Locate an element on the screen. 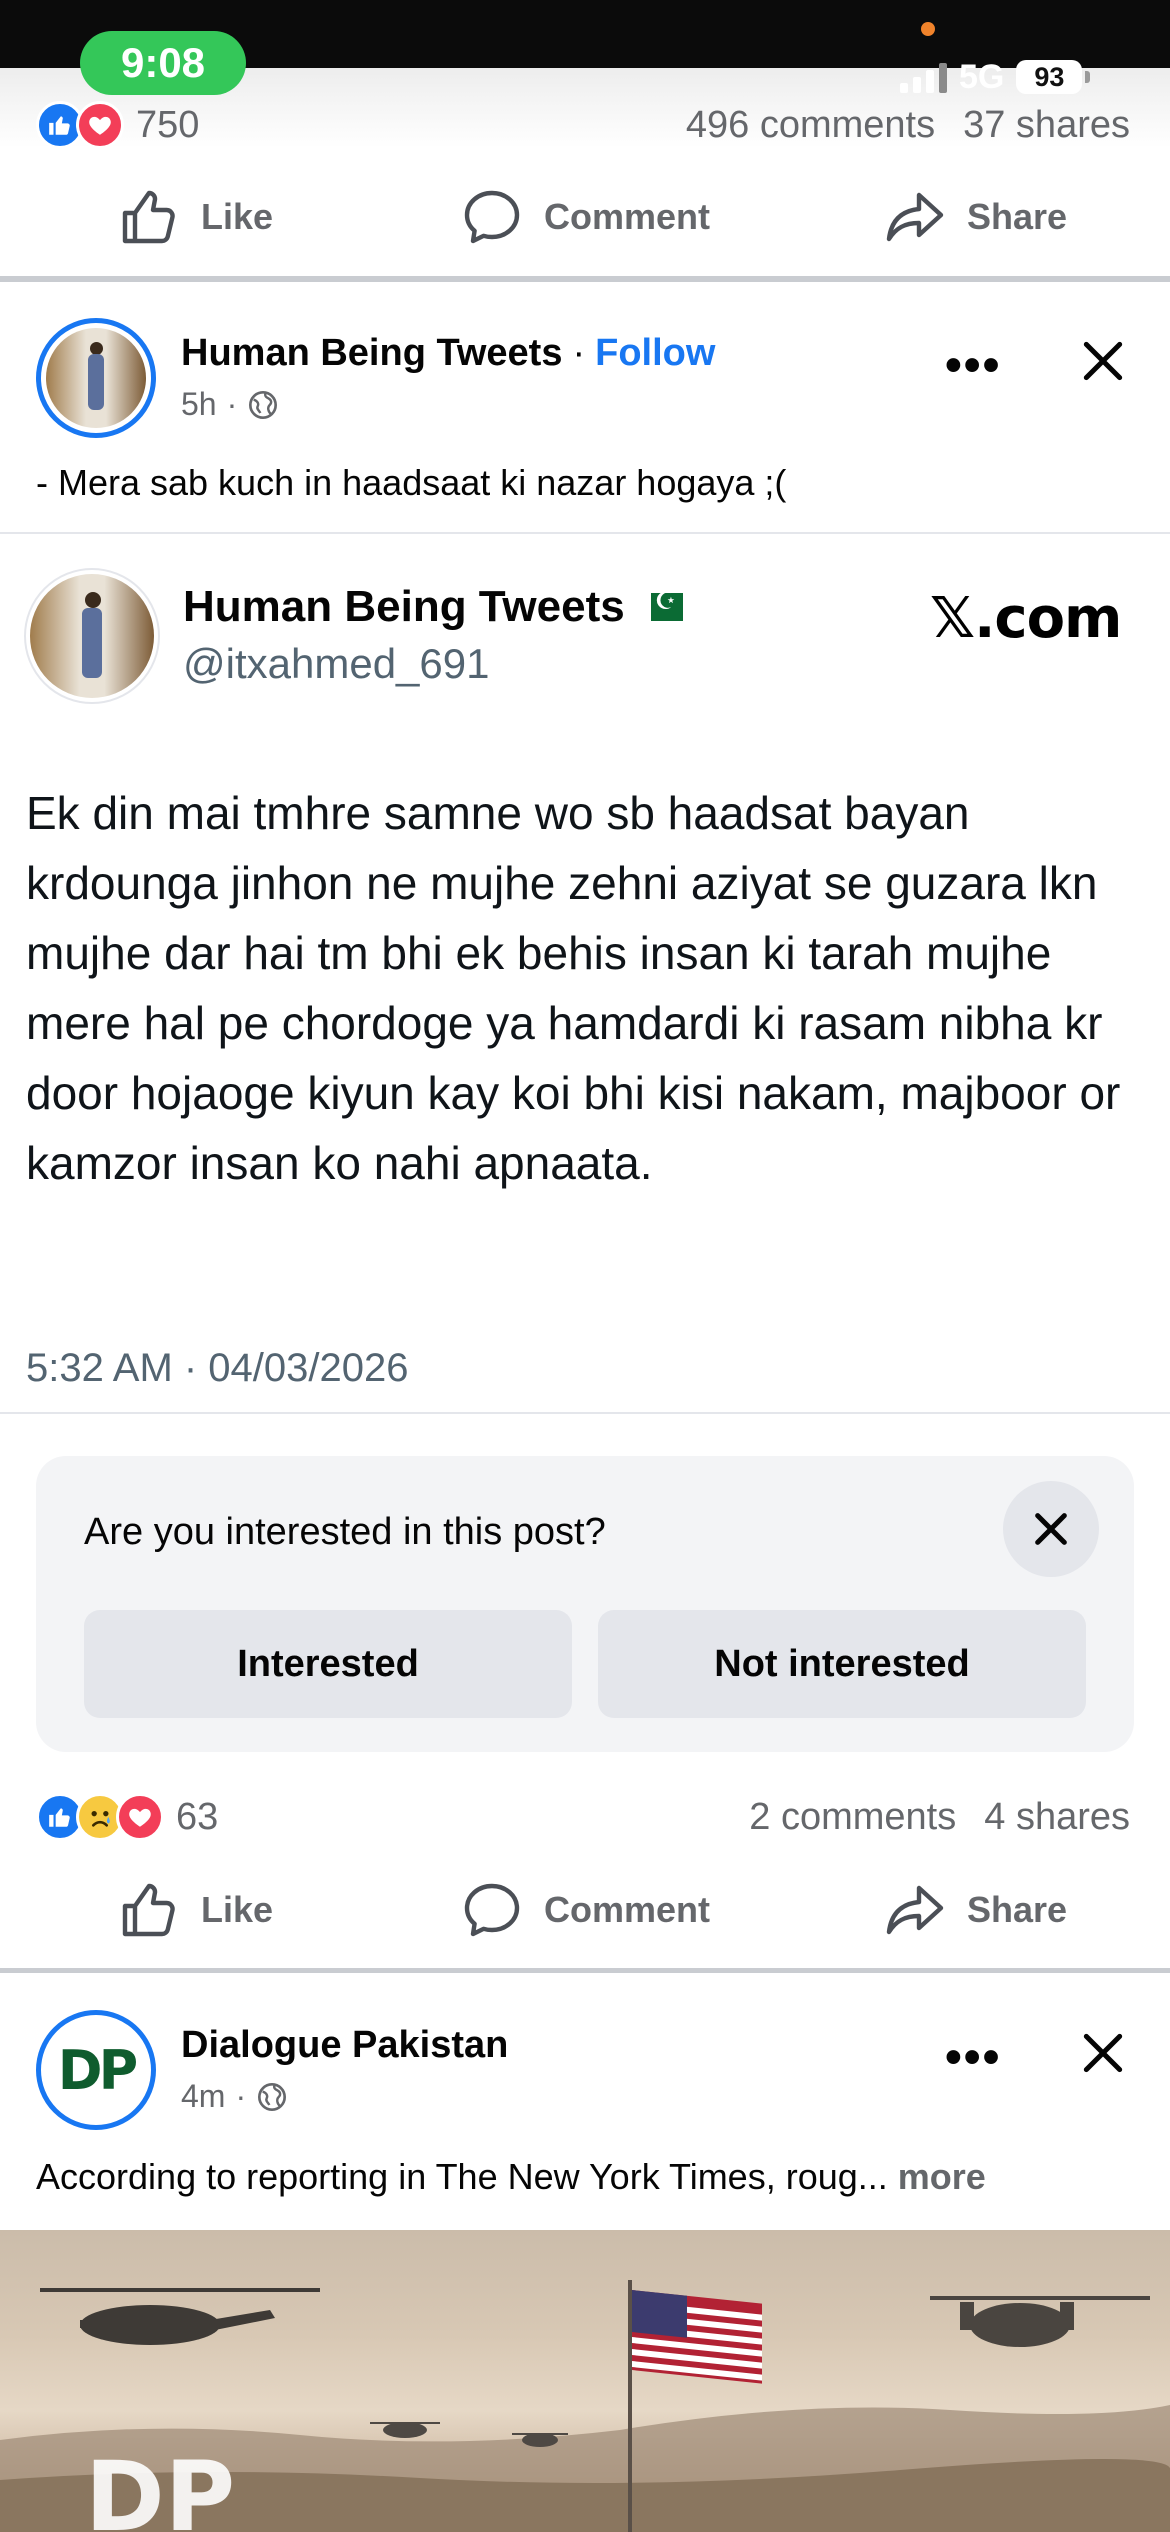 The width and height of the screenshot is (1170, 2532). post-time: 5h is located at coordinates (199, 404).